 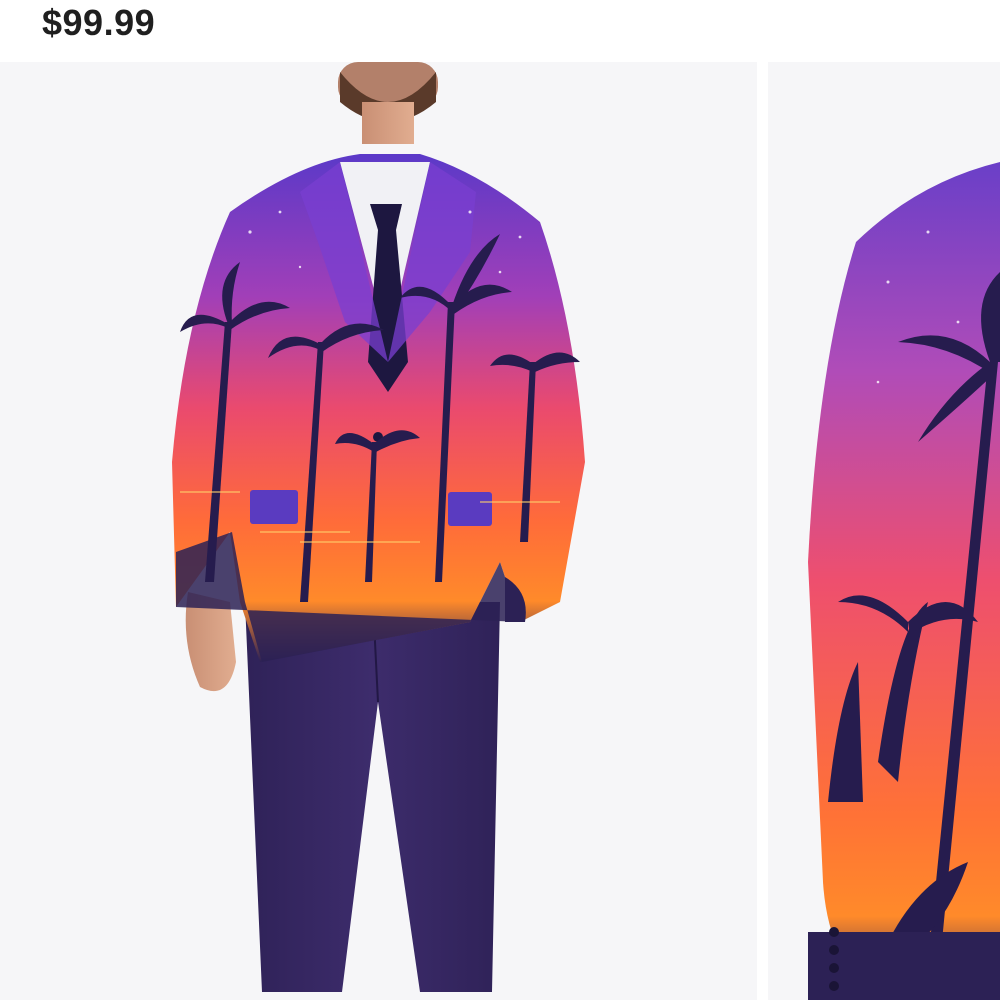 I want to click on suit-pants, so click(x=372, y=797).